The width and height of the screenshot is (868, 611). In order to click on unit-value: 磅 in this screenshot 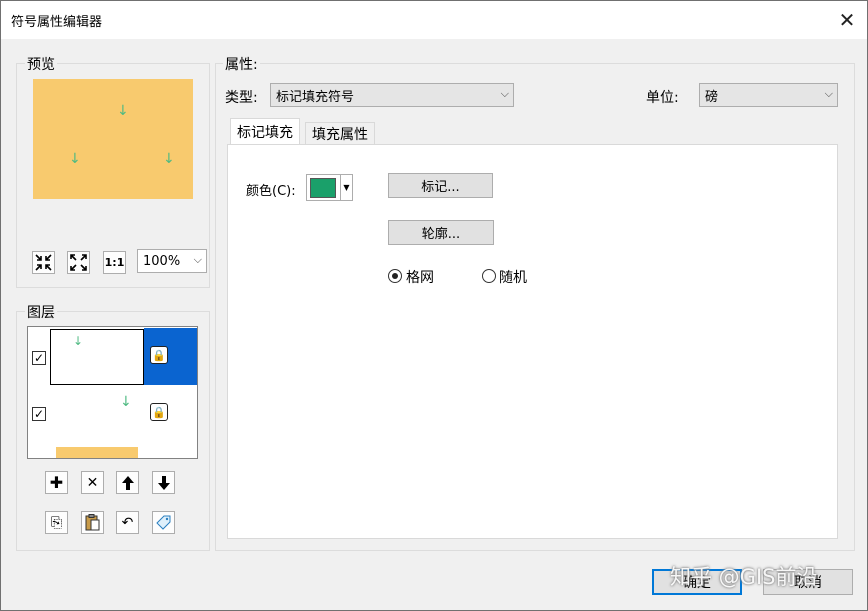, I will do `click(712, 97)`.